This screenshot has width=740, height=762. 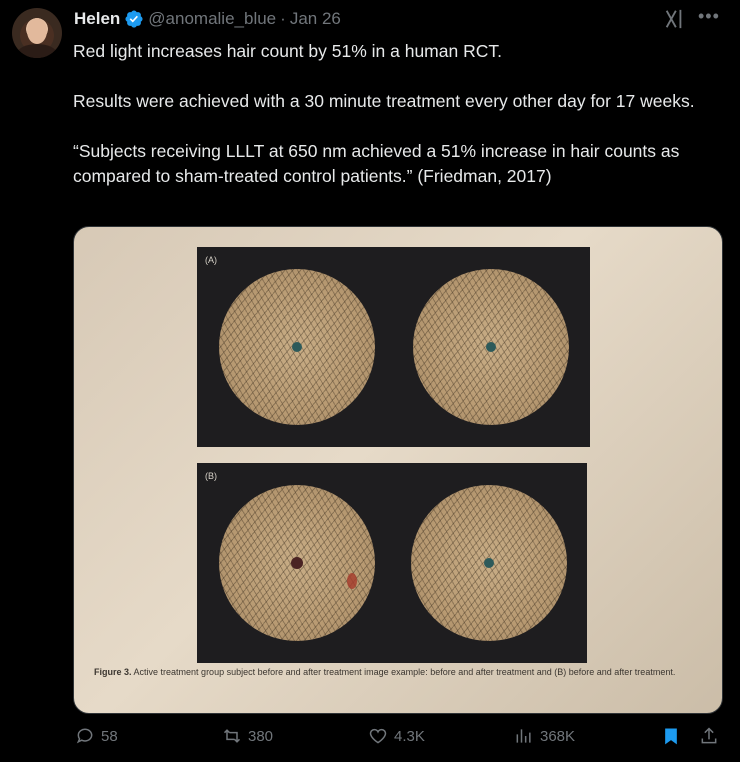 I want to click on author-handle: @anomalie_blue, so click(x=212, y=19).